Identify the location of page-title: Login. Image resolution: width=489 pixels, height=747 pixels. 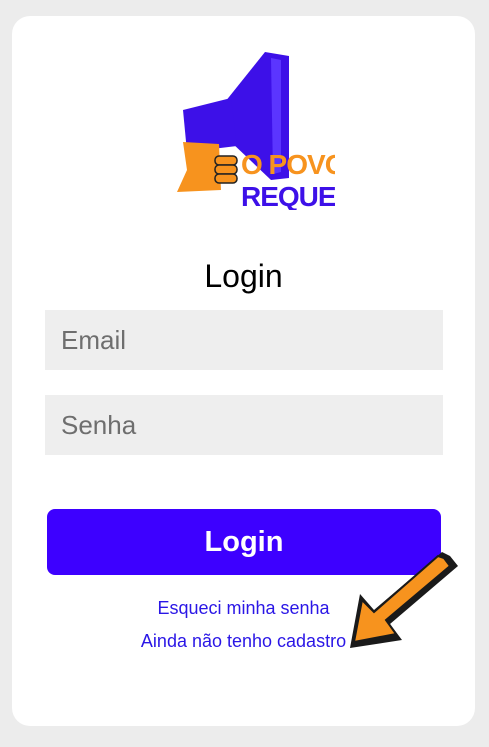
(243, 276).